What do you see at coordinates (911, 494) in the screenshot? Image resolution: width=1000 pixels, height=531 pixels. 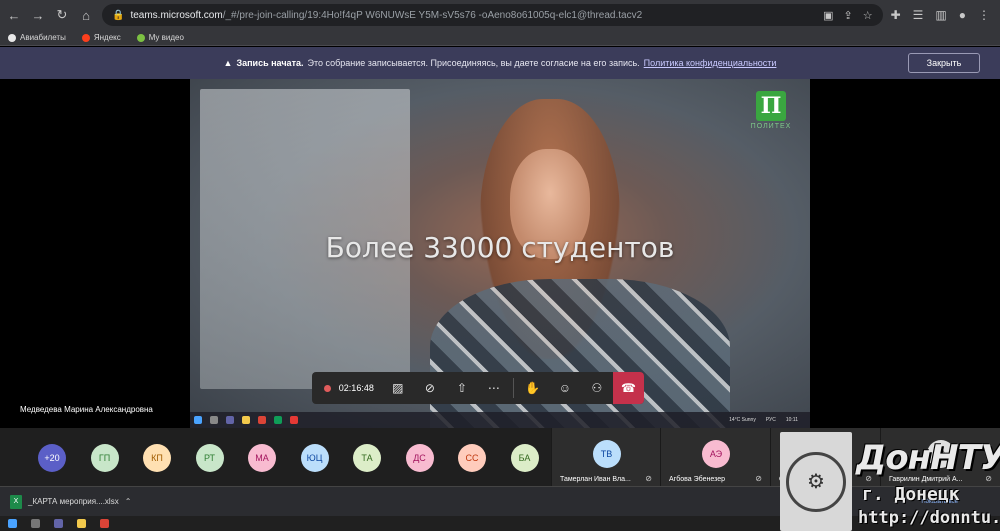 I see `watermark-city: г. Донецк` at bounding box center [911, 494].